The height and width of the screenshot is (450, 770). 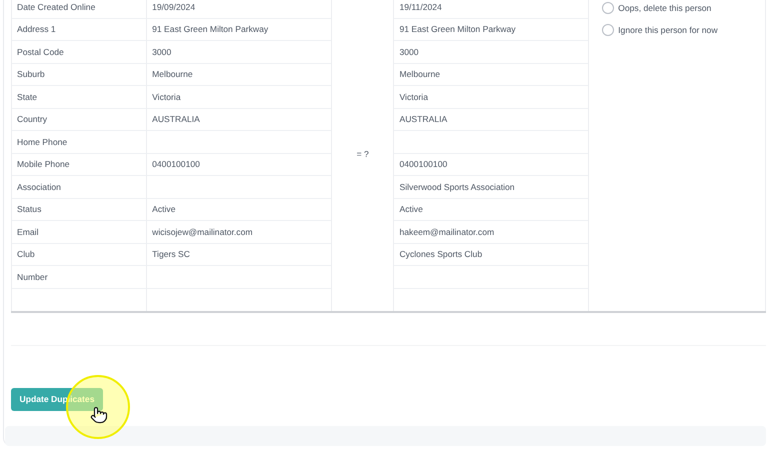 I want to click on field-value: Silverwood Sports Association, so click(x=491, y=187).